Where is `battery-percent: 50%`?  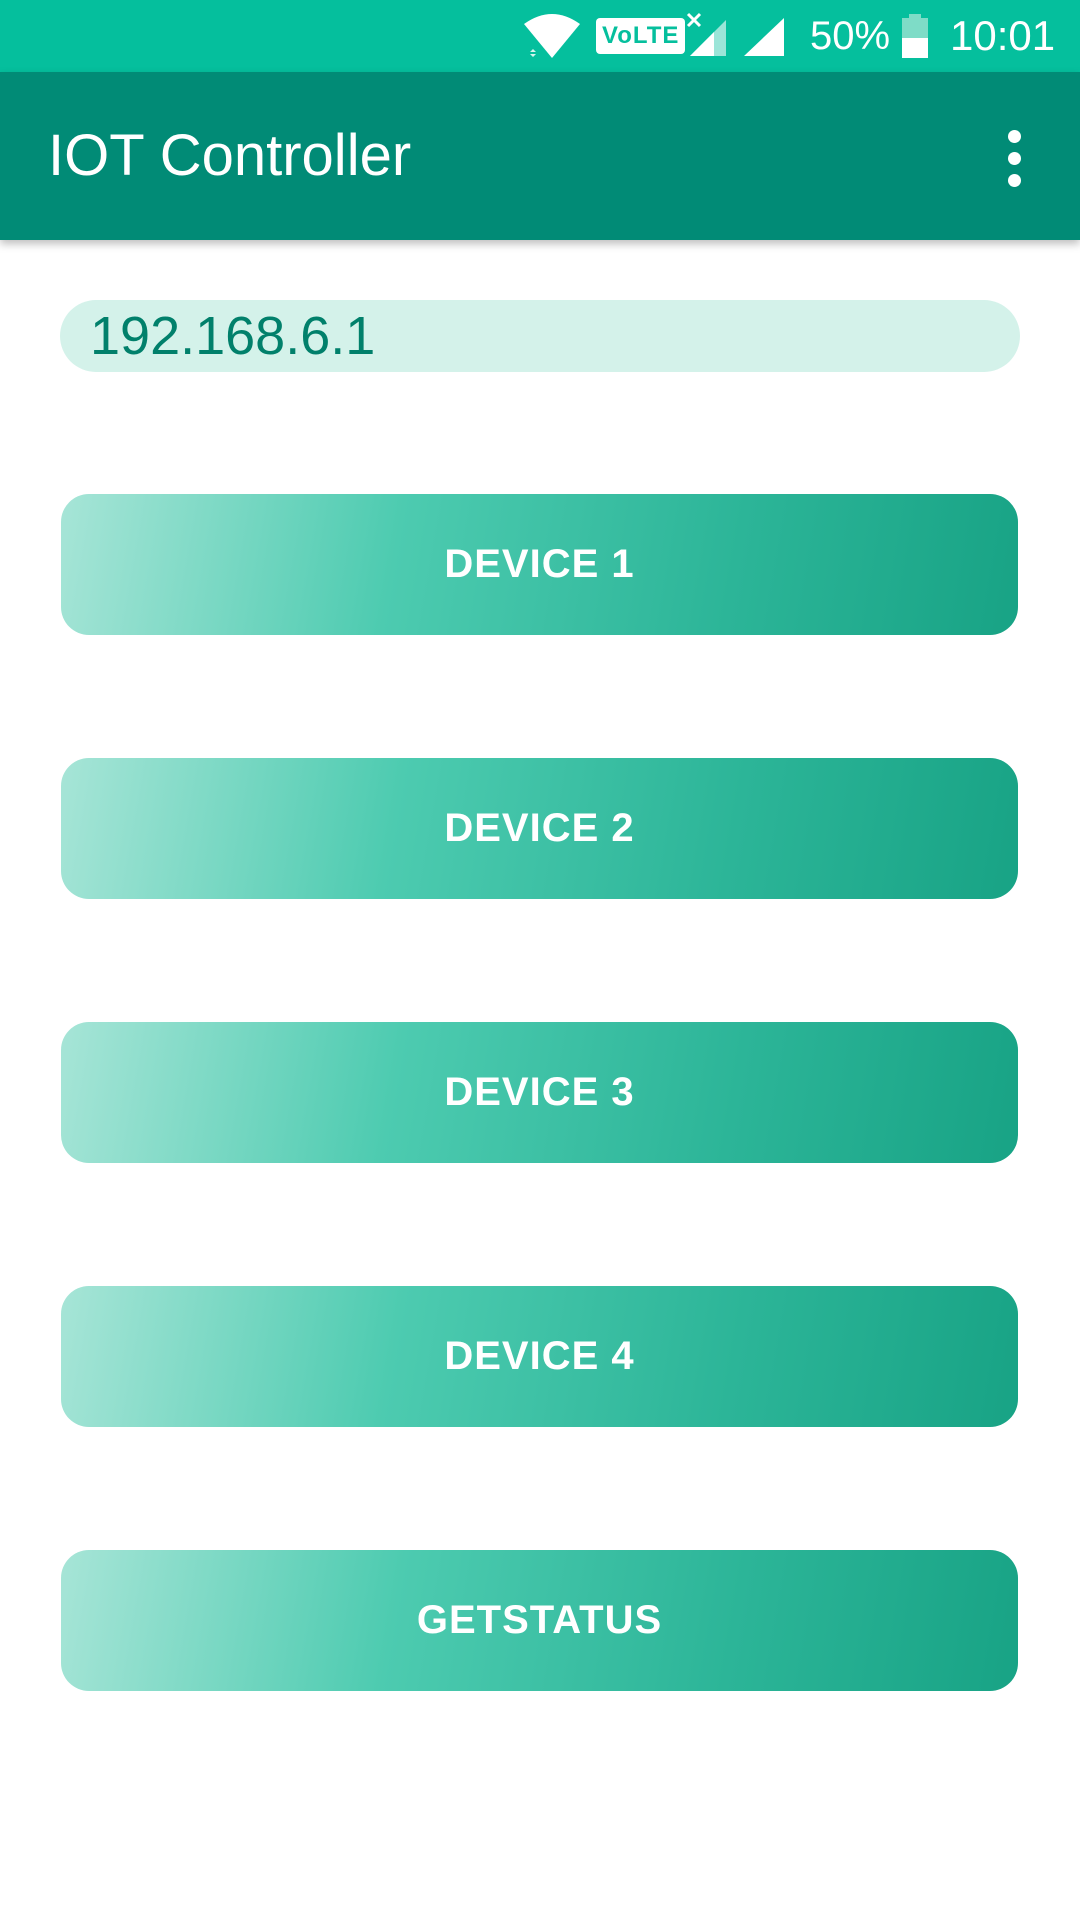 battery-percent: 50% is located at coordinates (850, 35).